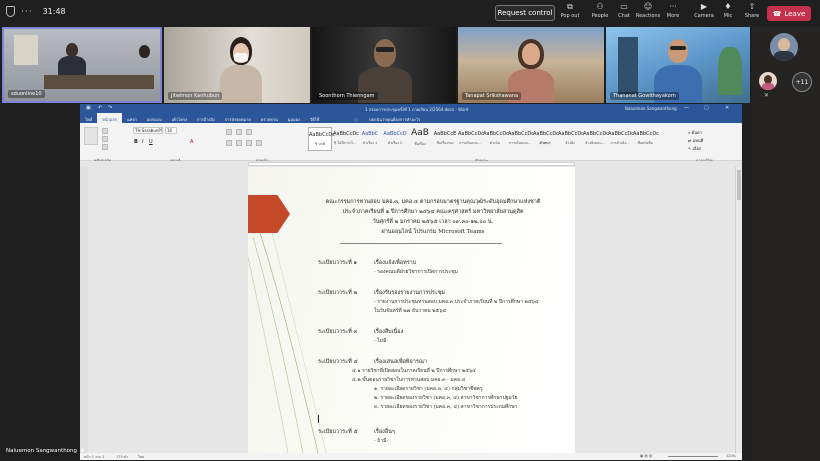 Image resolution: width=820 pixels, height=461 pixels. What do you see at coordinates (171, 130) in the screenshot?
I see `font-size-select: 16` at bounding box center [171, 130].